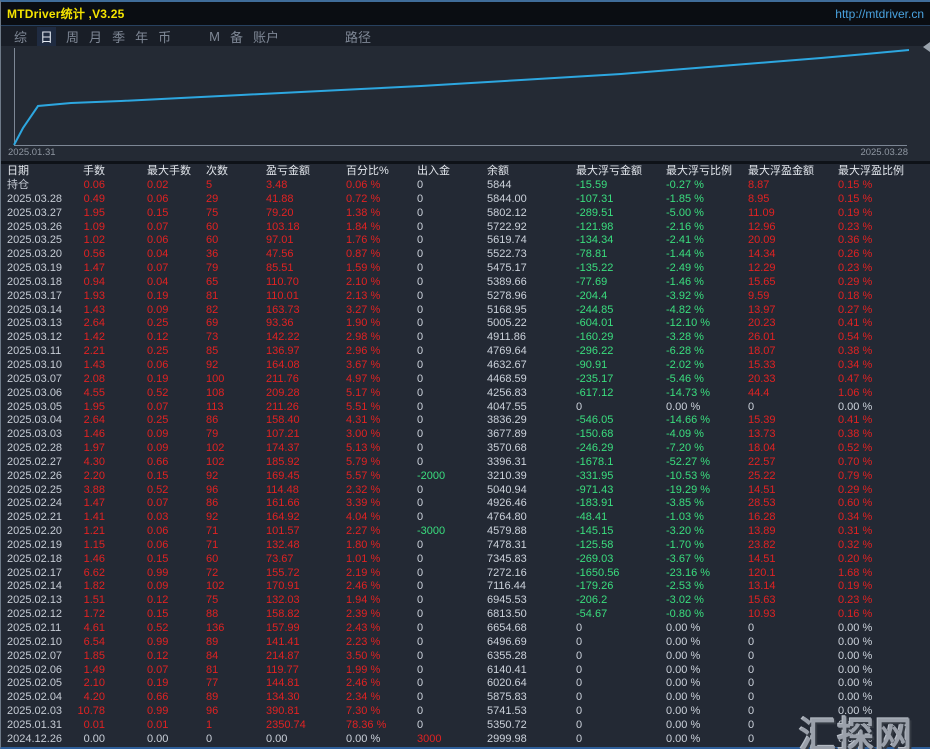 This screenshot has height=749, width=930. Describe the element at coordinates (363, 738) in the screenshot. I see `cell-5: 0.00 %` at that location.